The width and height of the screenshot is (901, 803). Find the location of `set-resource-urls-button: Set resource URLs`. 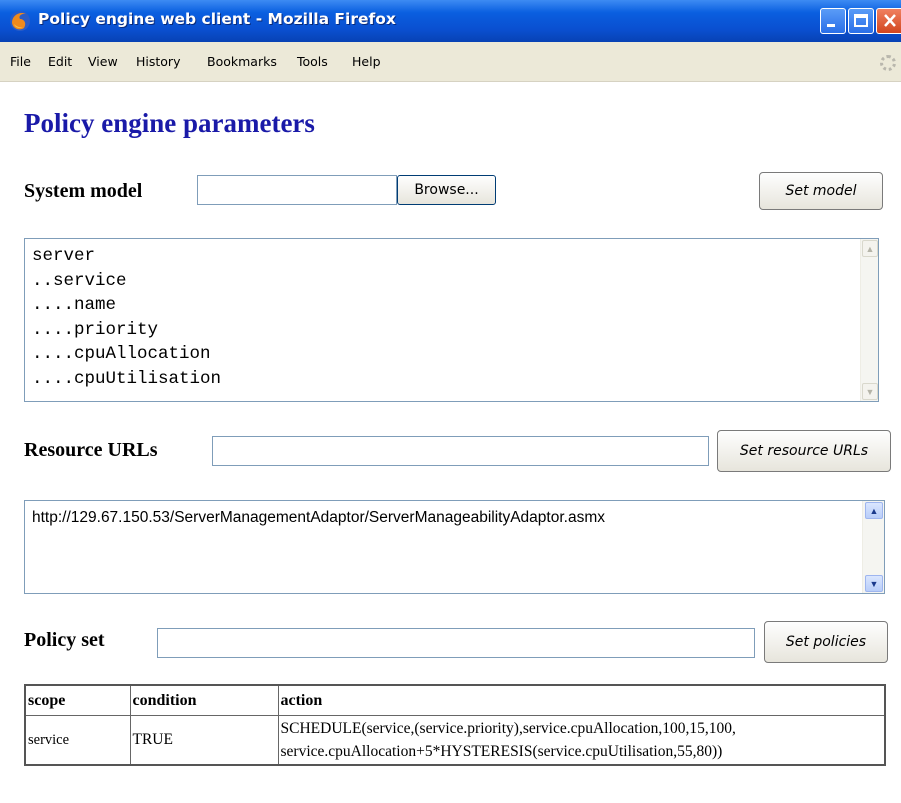

set-resource-urls-button: Set resource URLs is located at coordinates (804, 451).